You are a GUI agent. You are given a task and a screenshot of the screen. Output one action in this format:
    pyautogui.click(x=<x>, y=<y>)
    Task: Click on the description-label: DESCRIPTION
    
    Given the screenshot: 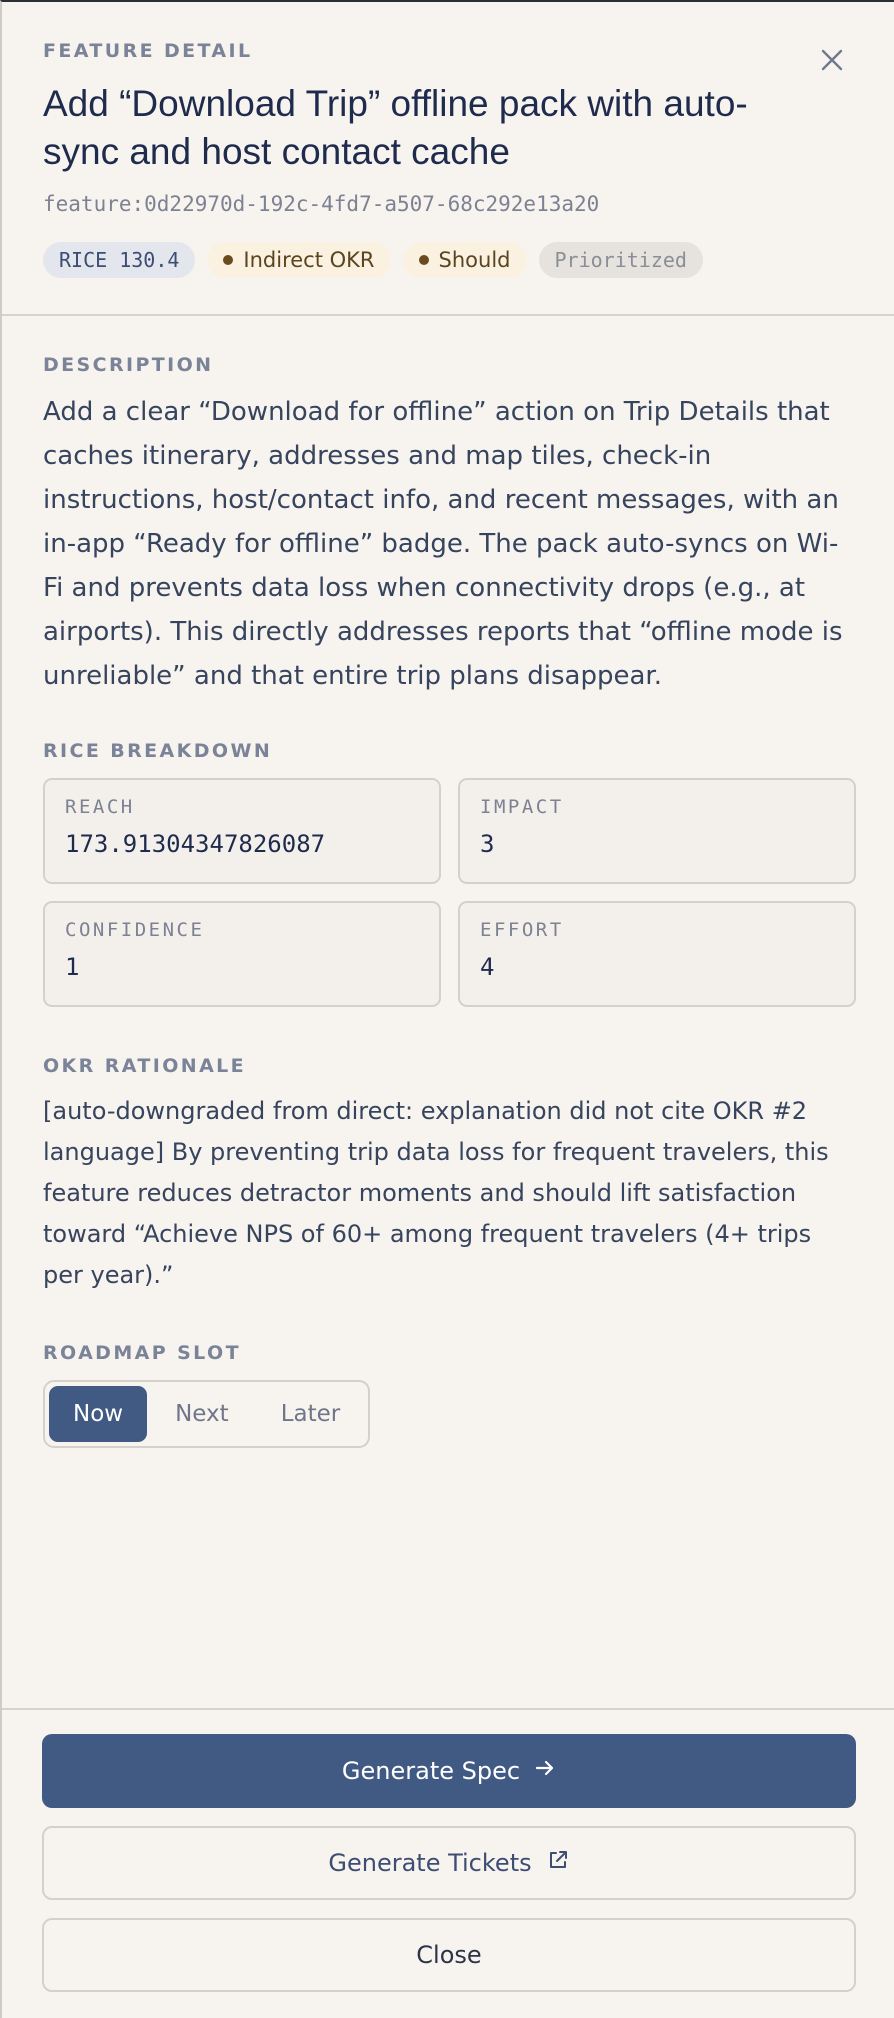 What is the action you would take?
    pyautogui.click(x=128, y=365)
    